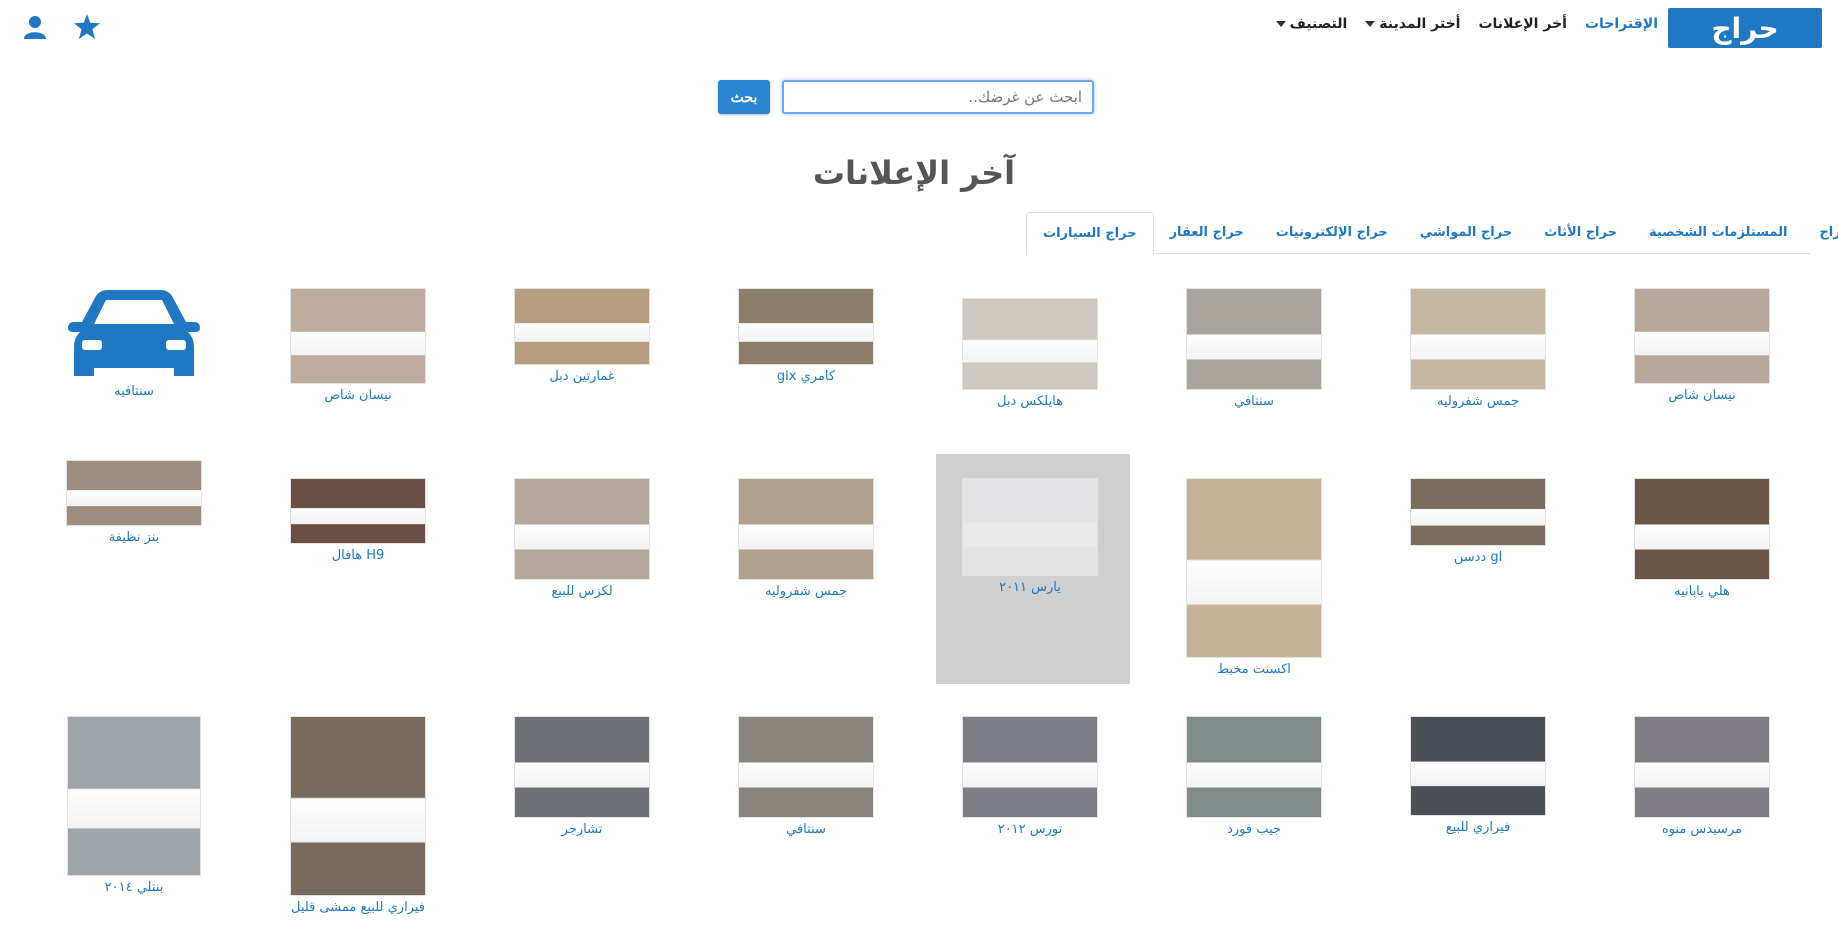  I want to click on nav-latest-link: أخر الإعلانات, so click(1522, 24).